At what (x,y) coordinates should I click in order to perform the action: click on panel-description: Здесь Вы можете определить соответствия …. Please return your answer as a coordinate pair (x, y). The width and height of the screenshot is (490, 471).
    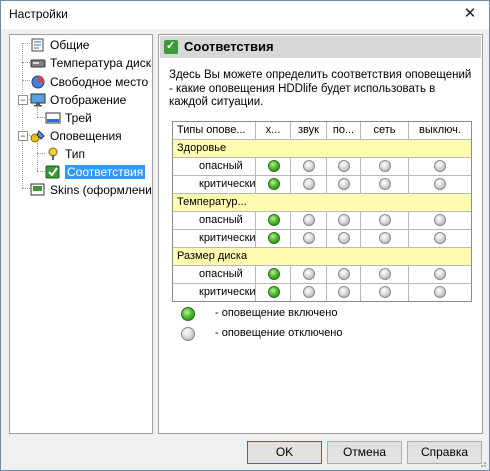
    Looking at the image, I should click on (320, 88).